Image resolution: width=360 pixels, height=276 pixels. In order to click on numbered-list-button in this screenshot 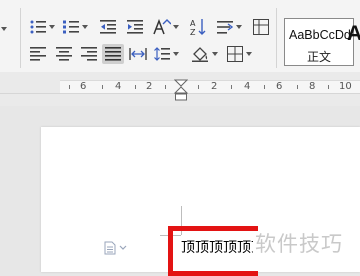, I will do `click(71, 27)`.